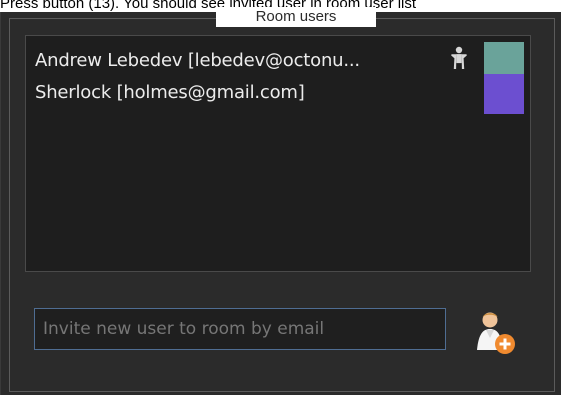 This screenshot has height=395, width=561. I want to click on person-icon, so click(459, 57).